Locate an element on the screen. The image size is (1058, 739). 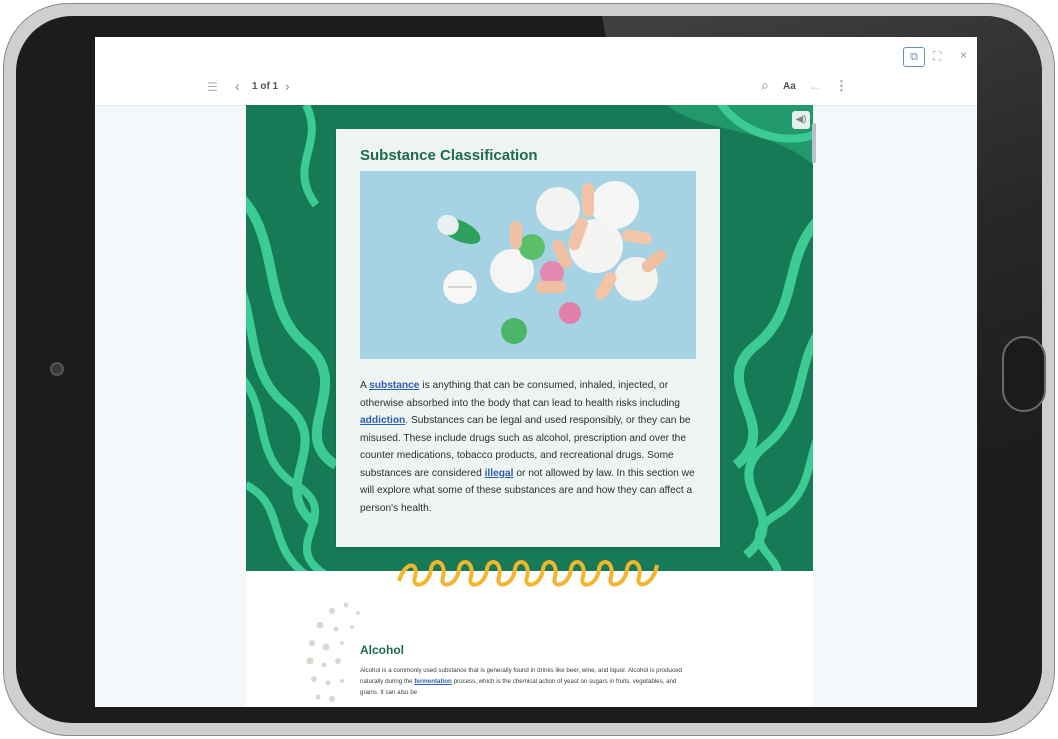
arrow-left-icon: ← is located at coordinates (815, 86).